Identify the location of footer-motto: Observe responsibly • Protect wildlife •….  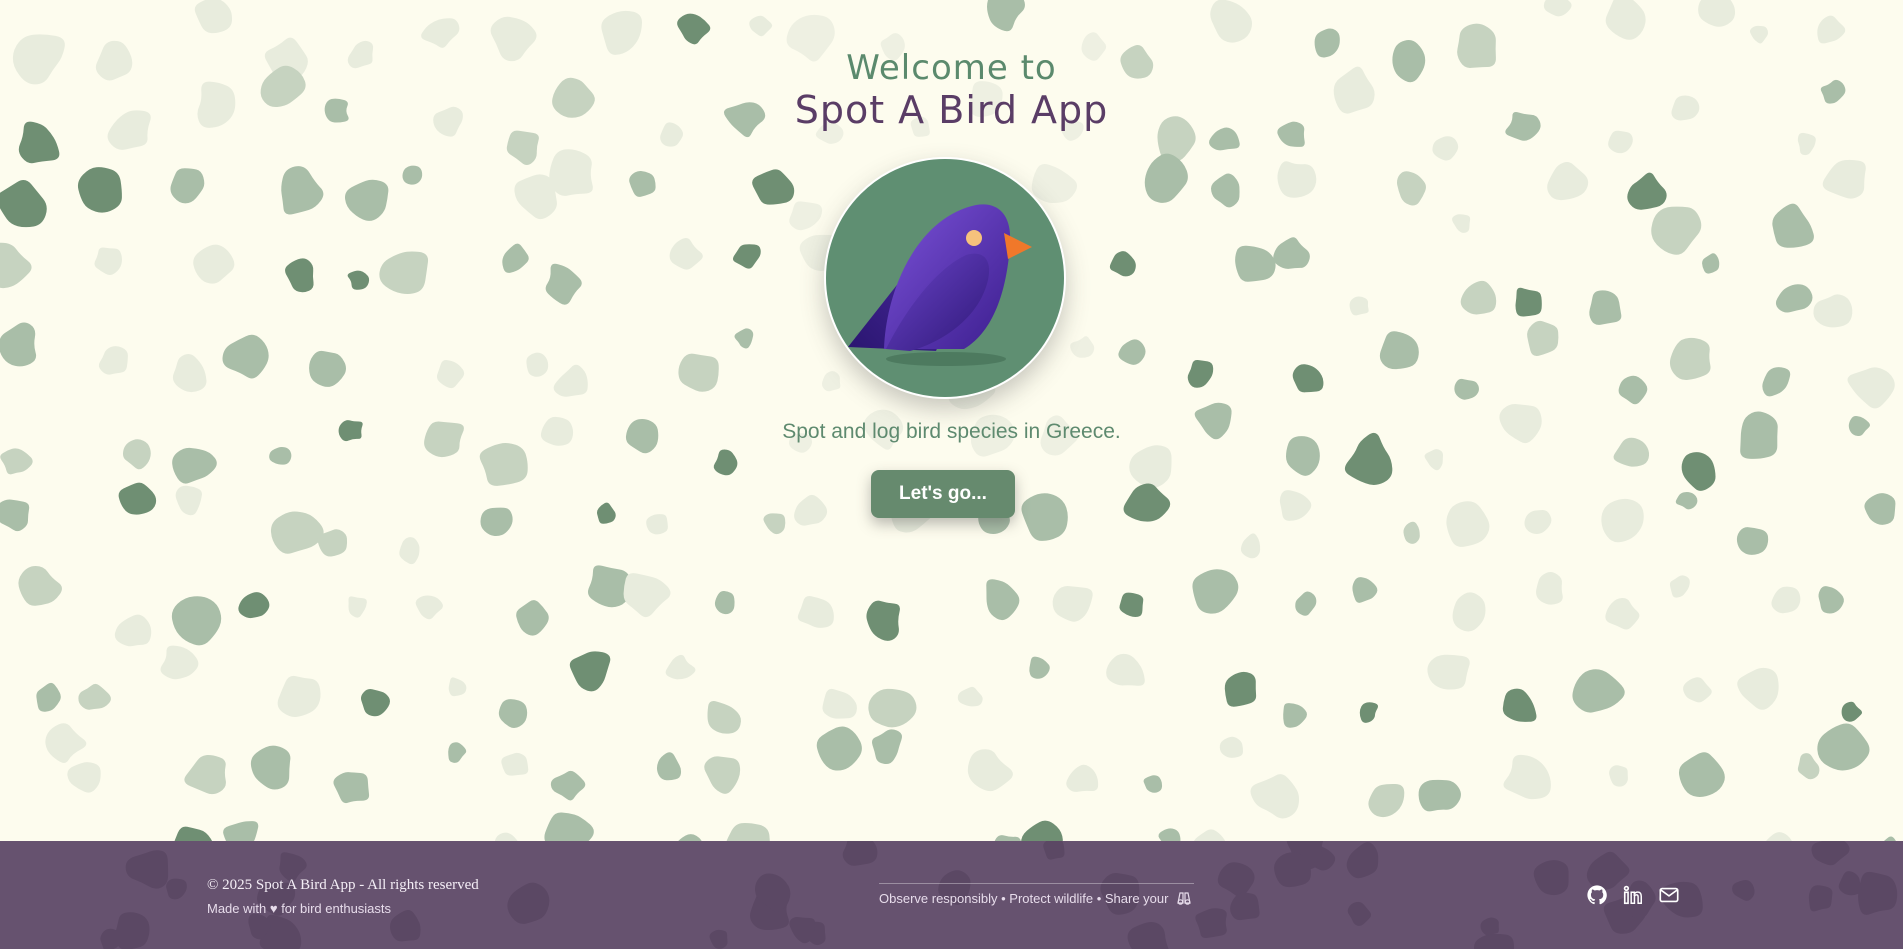
(1035, 898).